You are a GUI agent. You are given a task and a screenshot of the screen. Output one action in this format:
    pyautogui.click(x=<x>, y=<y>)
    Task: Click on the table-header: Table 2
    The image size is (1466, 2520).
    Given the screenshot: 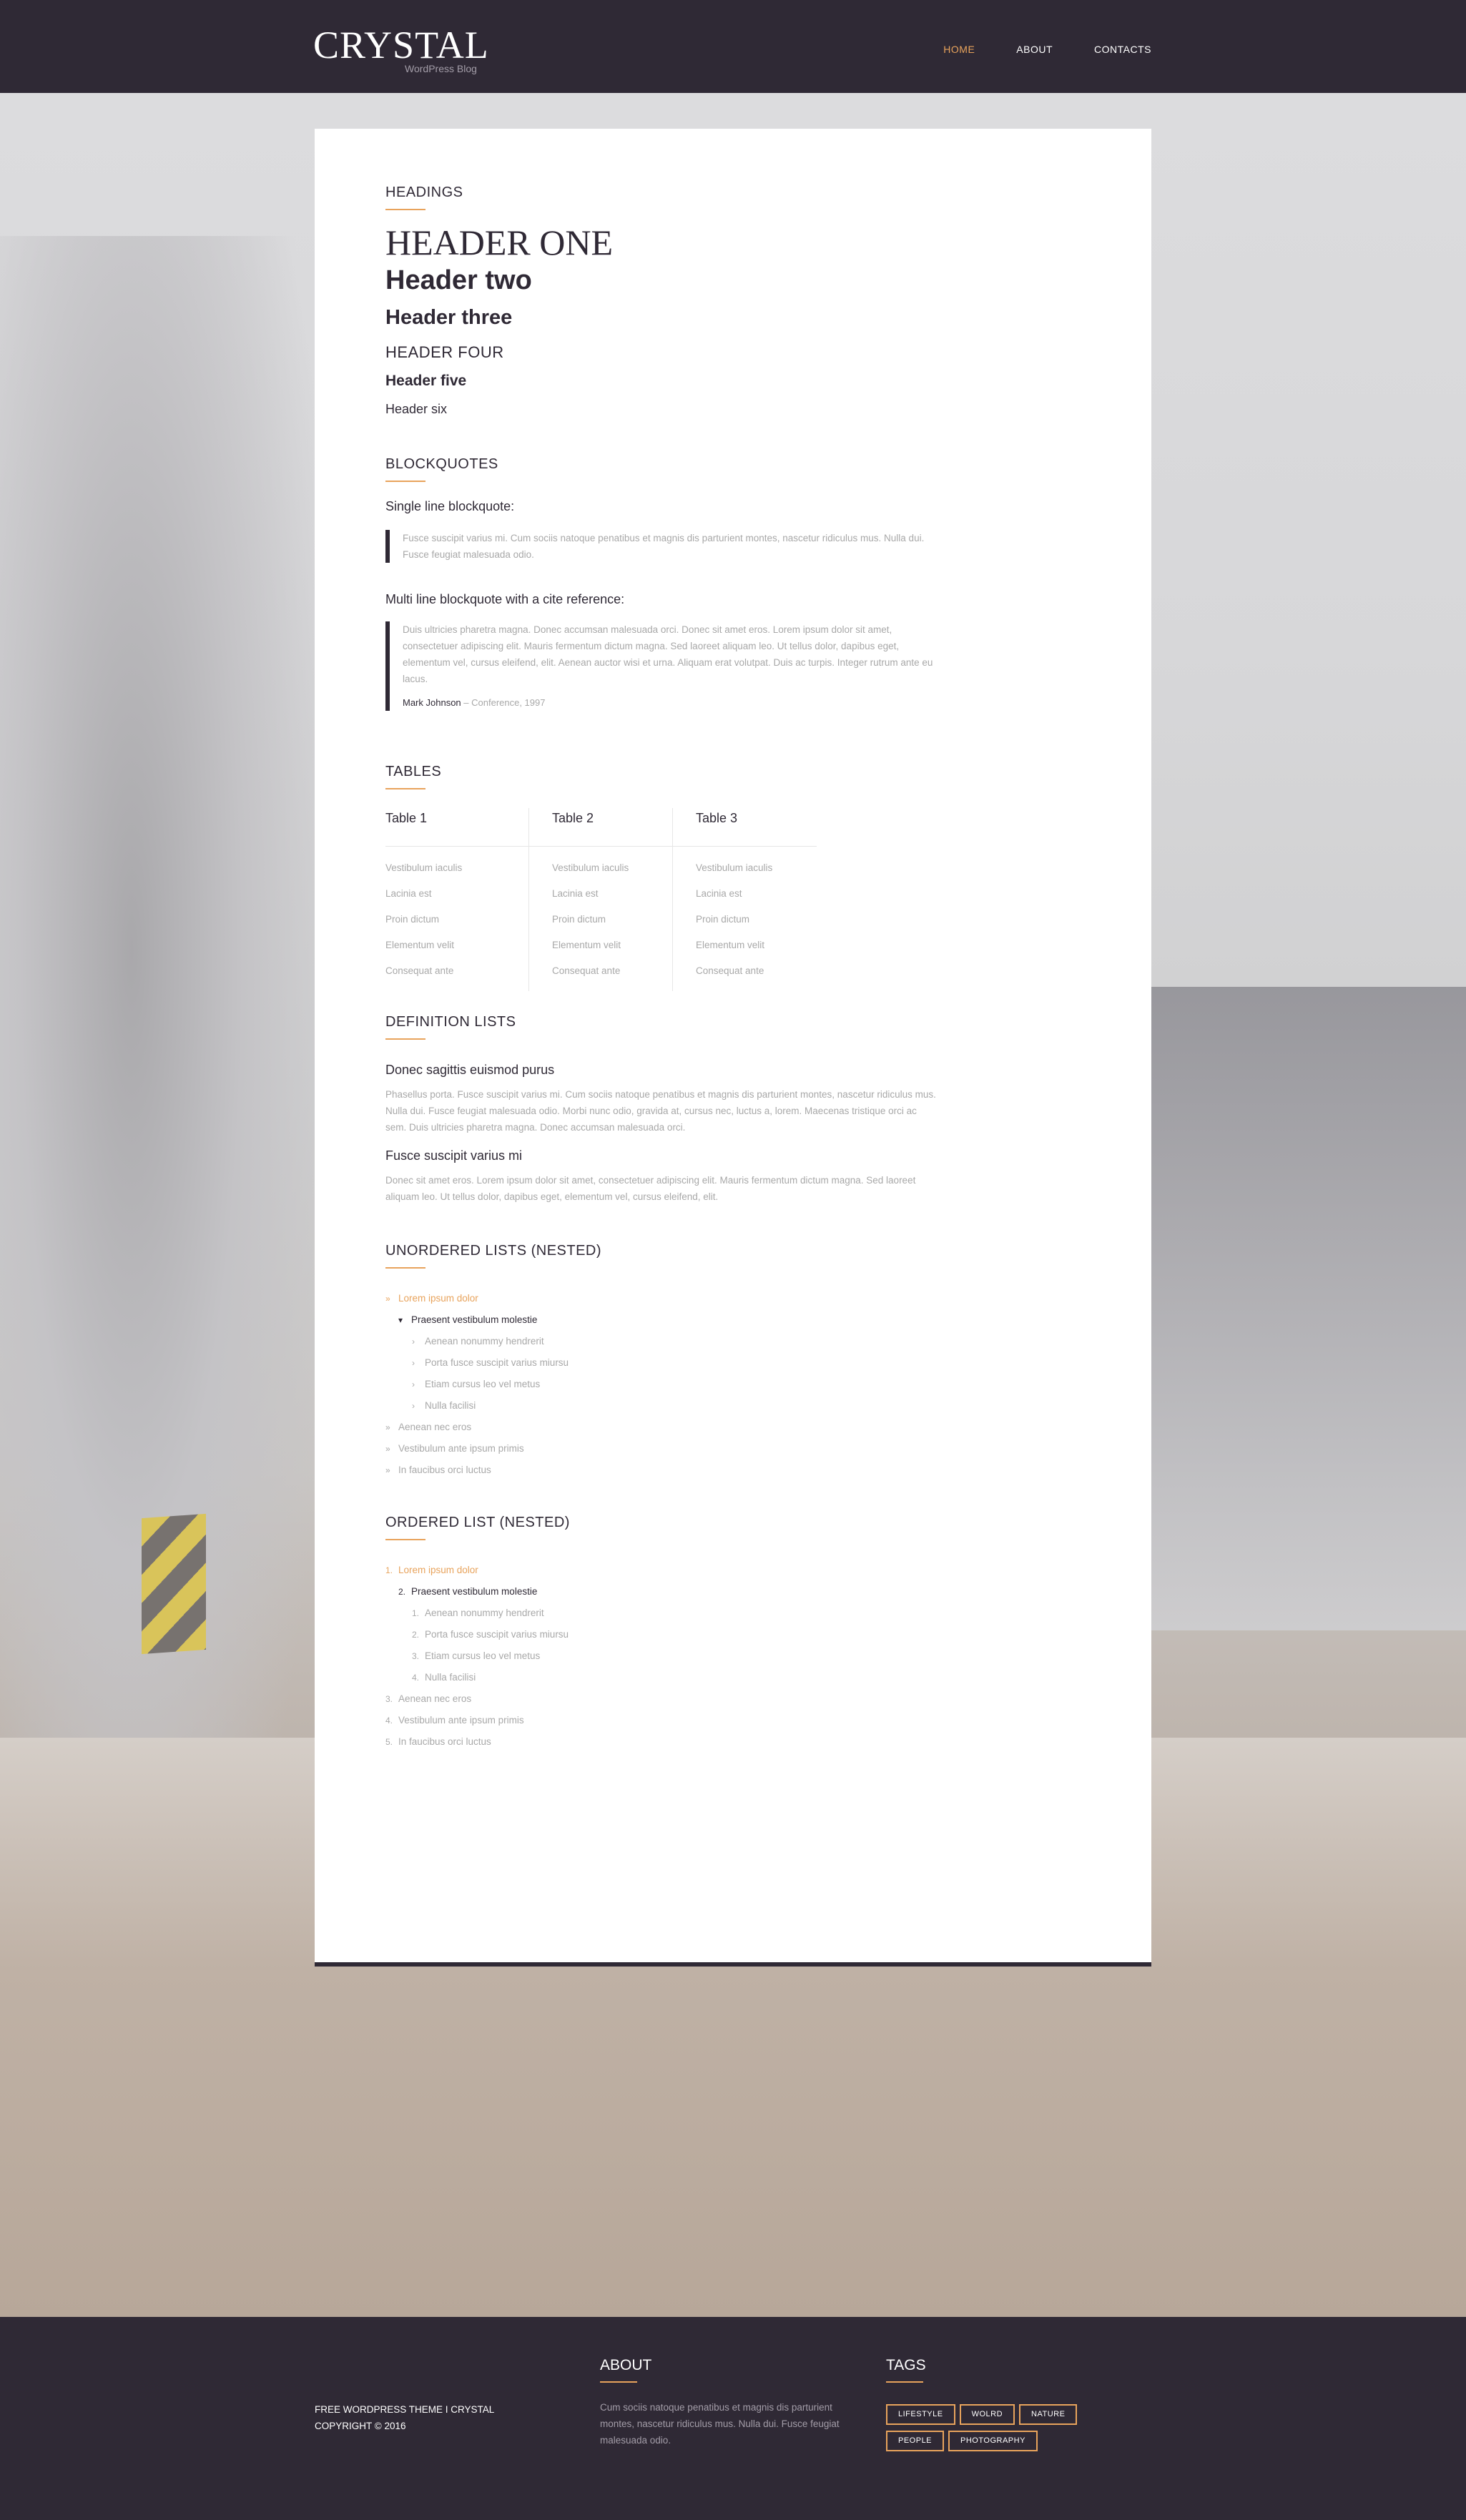 What is the action you would take?
    pyautogui.click(x=600, y=827)
    